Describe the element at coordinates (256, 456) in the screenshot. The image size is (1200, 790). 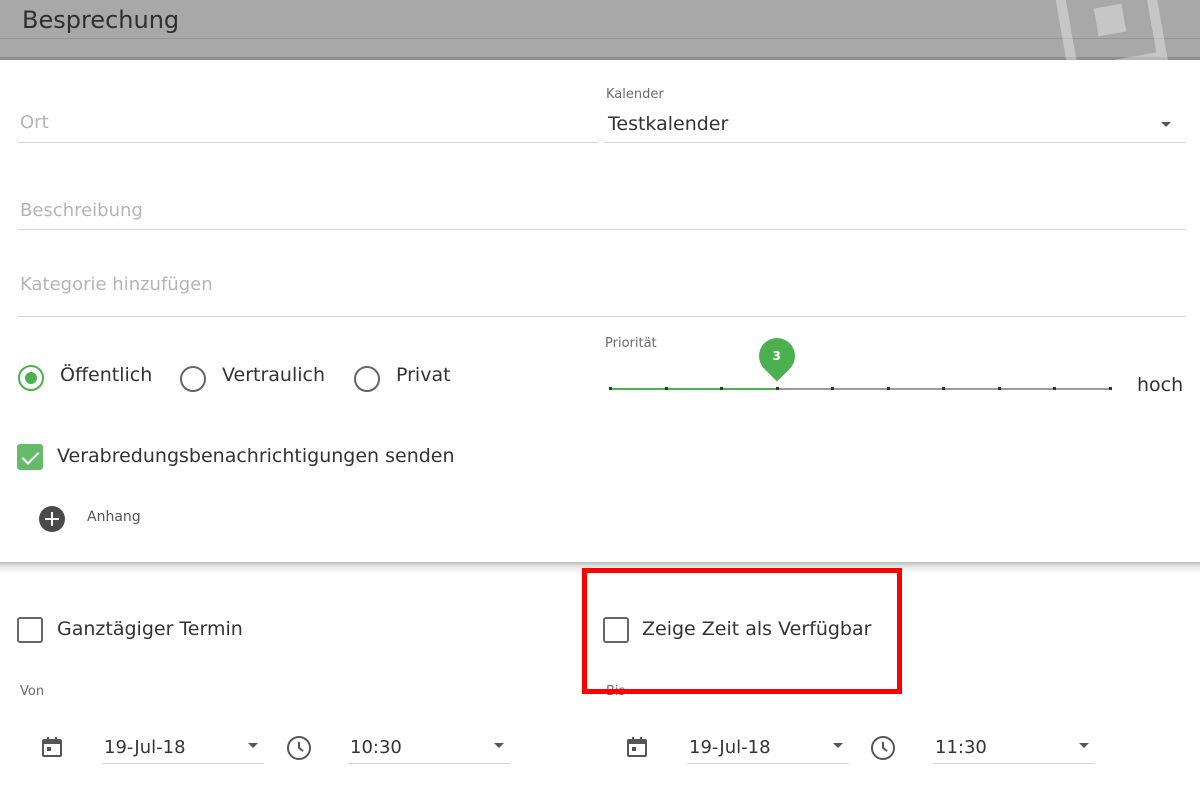
I see `notifications-label: Verabredungsbenachrichtigungen senden` at that location.